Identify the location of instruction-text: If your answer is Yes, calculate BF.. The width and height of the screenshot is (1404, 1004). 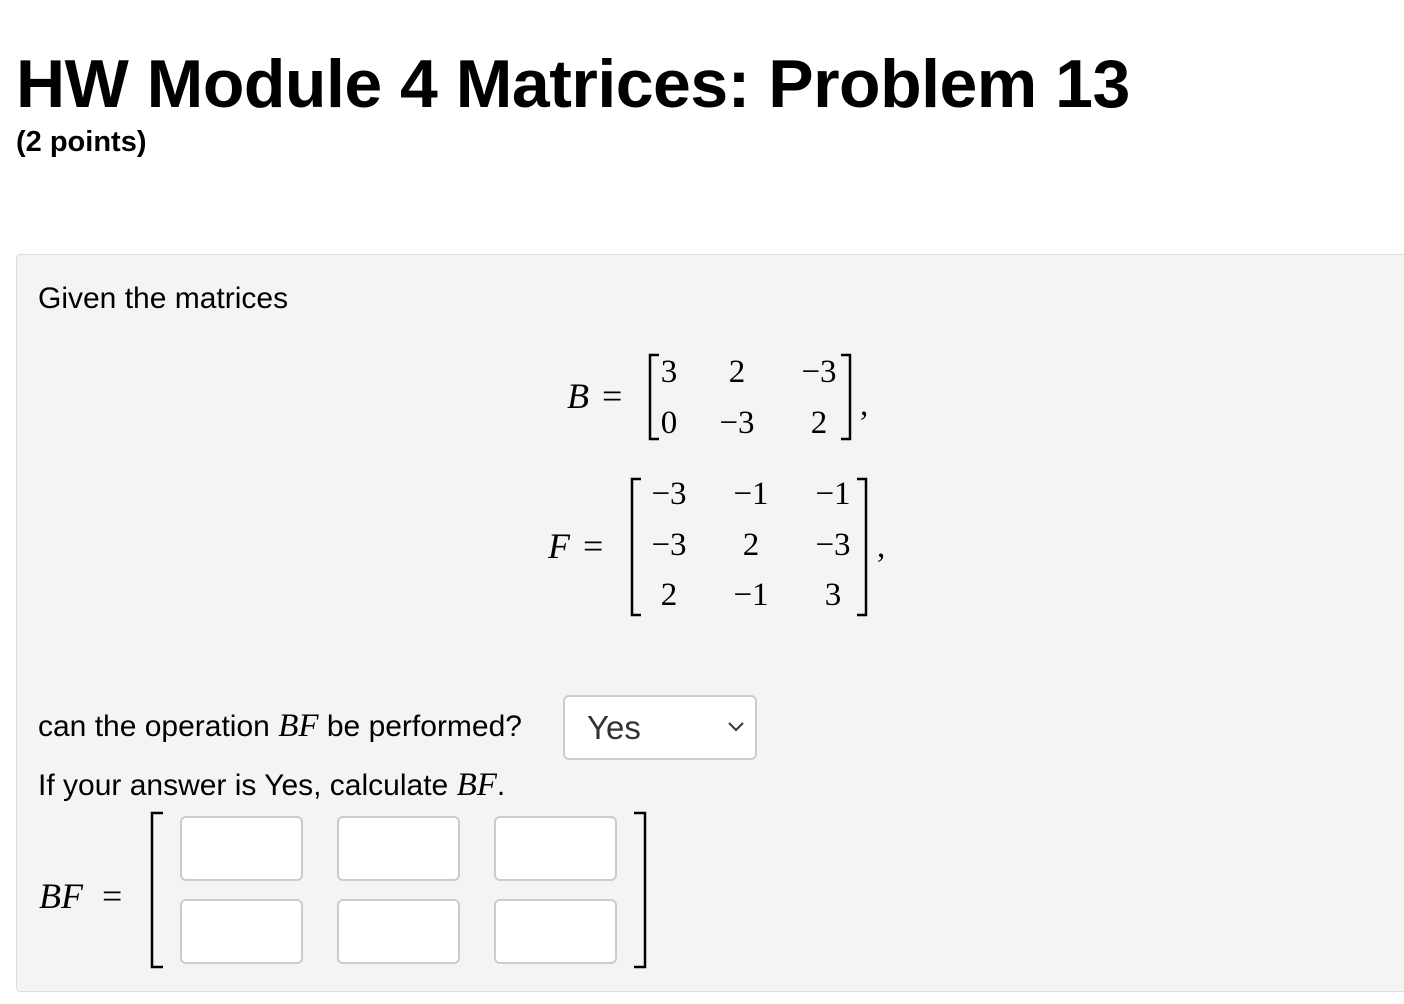
(271, 785).